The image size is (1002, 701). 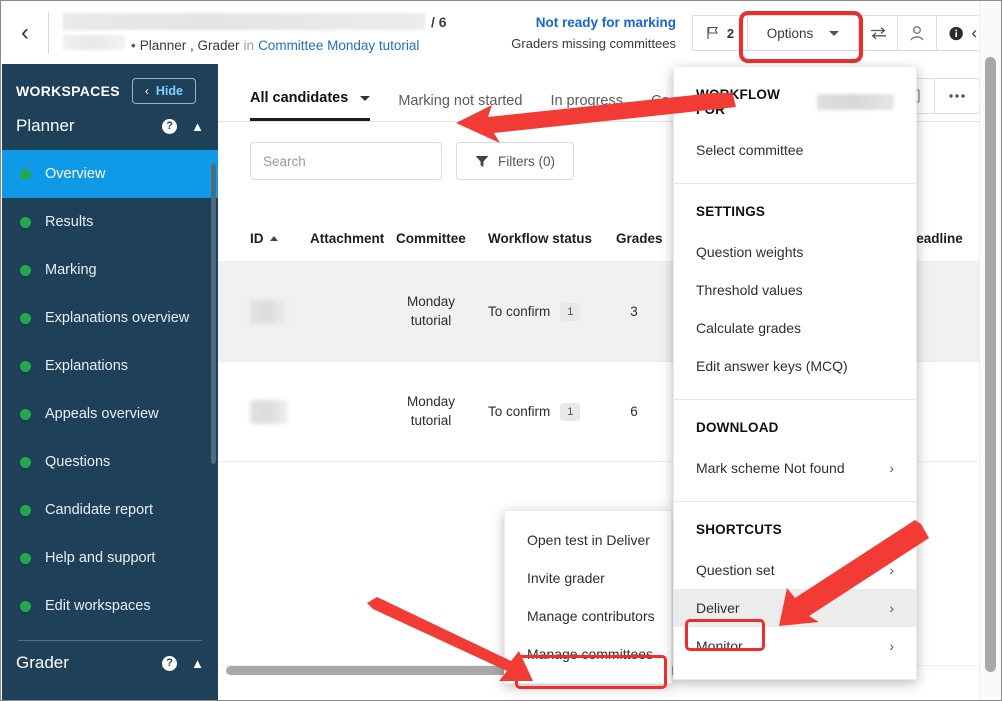 I want to click on more-options-button, so click(x=957, y=96).